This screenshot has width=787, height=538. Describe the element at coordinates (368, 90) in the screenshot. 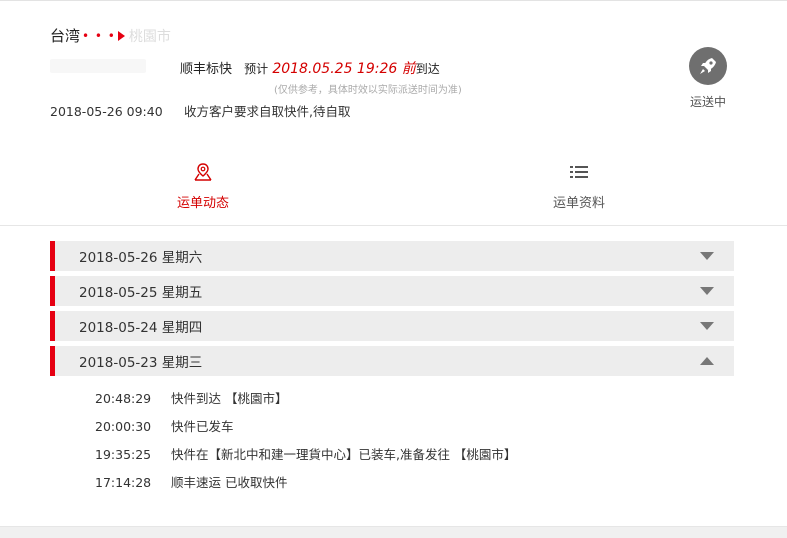

I see `eta-note: (仅供参考，具体时效以实际派送时间为准)` at that location.